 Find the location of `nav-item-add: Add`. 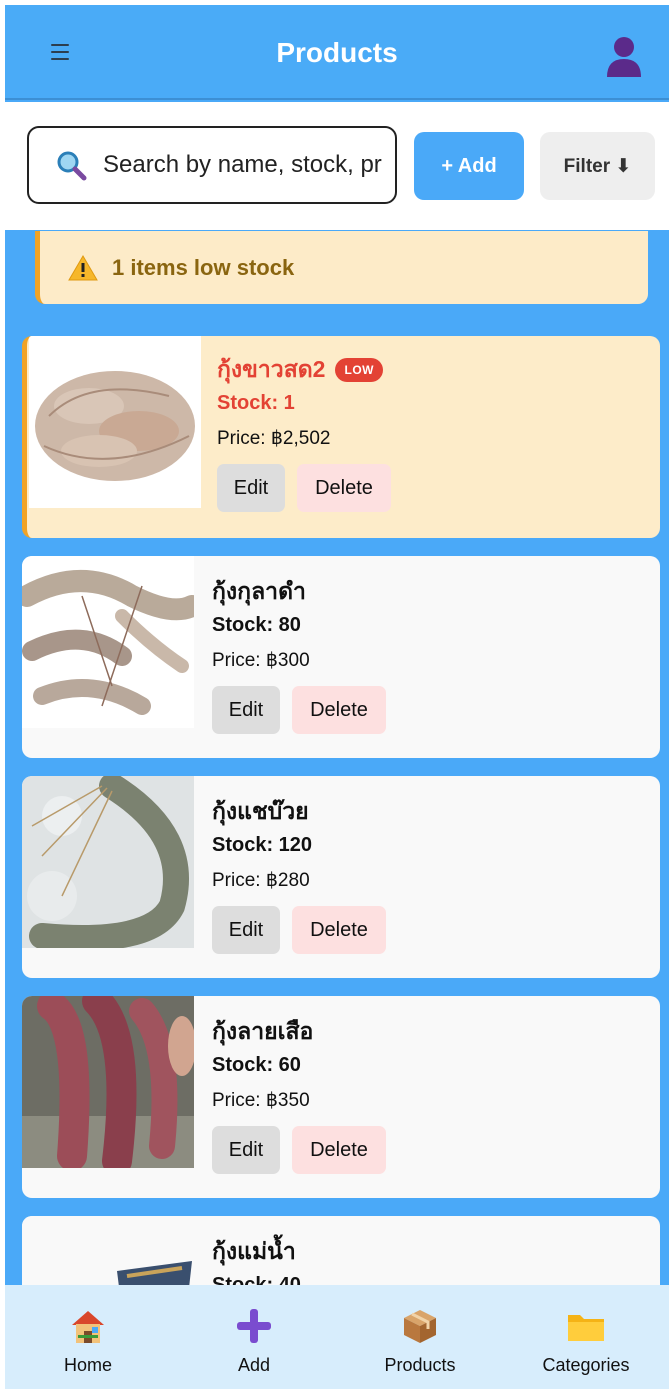

nav-item-add: Add is located at coordinates (254, 1337).